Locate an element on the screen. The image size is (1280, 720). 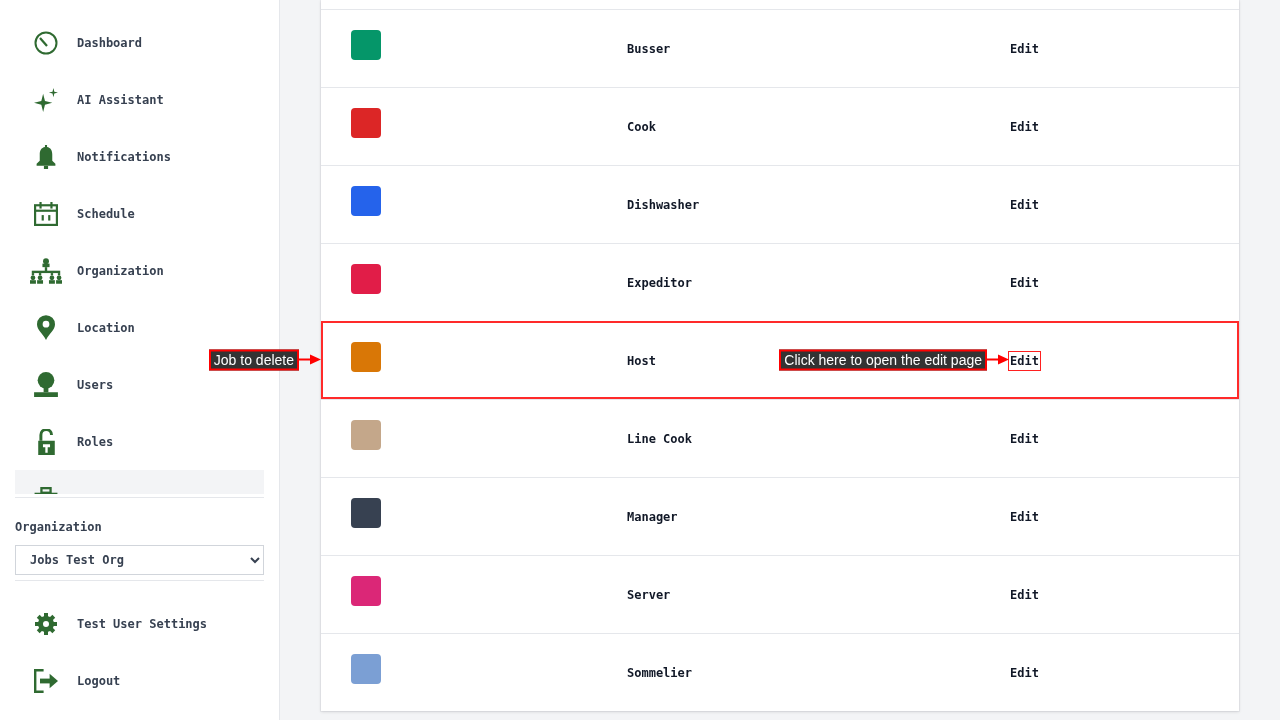
nav-item: Schedule is located at coordinates (82, 213).